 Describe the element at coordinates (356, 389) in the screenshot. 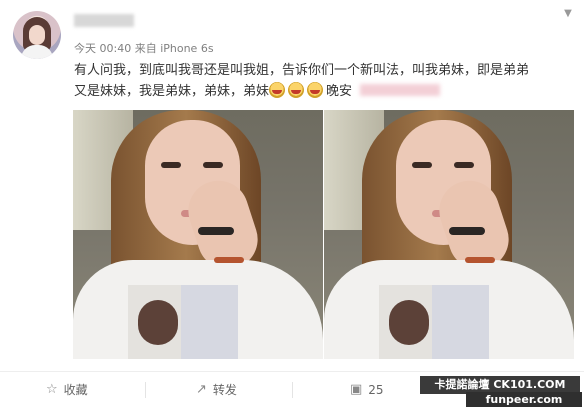

I see `comment-icon: ▣` at that location.